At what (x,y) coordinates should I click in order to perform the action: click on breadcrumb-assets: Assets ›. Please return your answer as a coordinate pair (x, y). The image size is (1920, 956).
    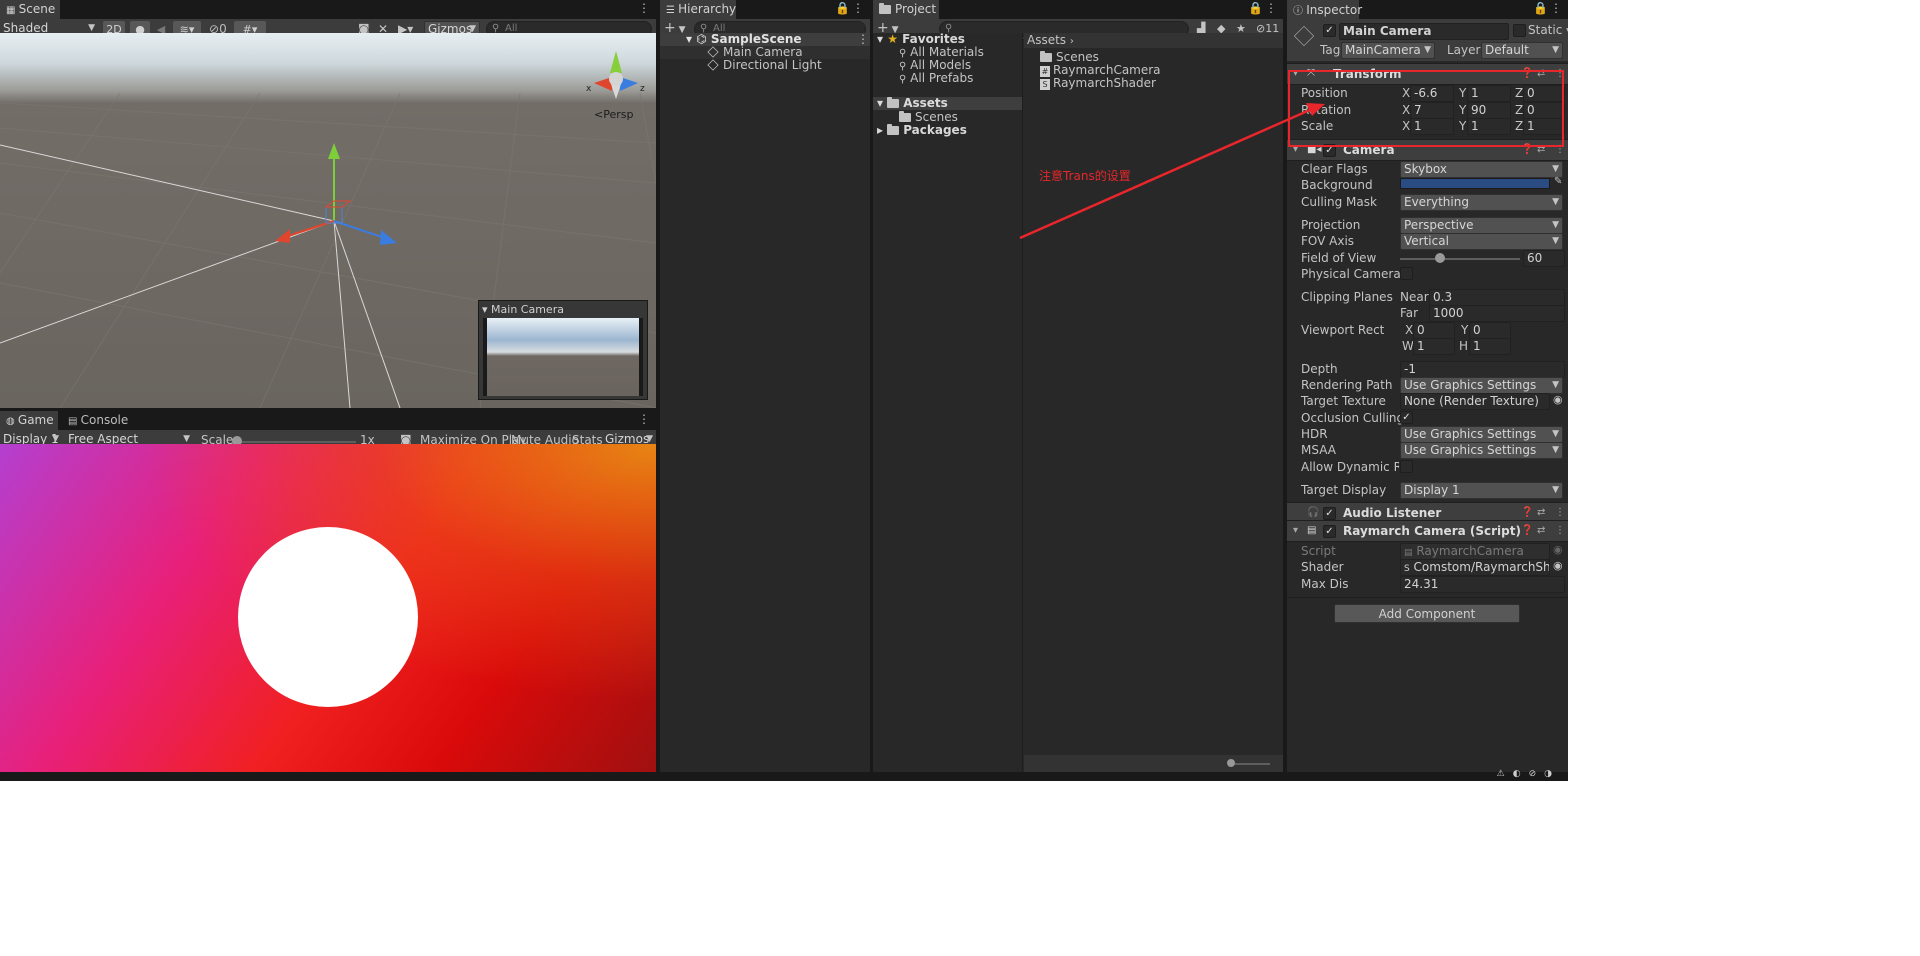
    Looking at the image, I should click on (1050, 40).